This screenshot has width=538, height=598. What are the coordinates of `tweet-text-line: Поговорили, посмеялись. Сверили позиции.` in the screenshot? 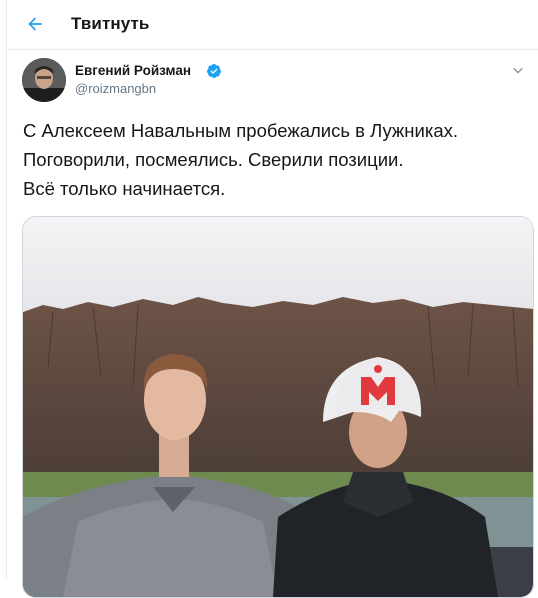 It's located at (213, 159).